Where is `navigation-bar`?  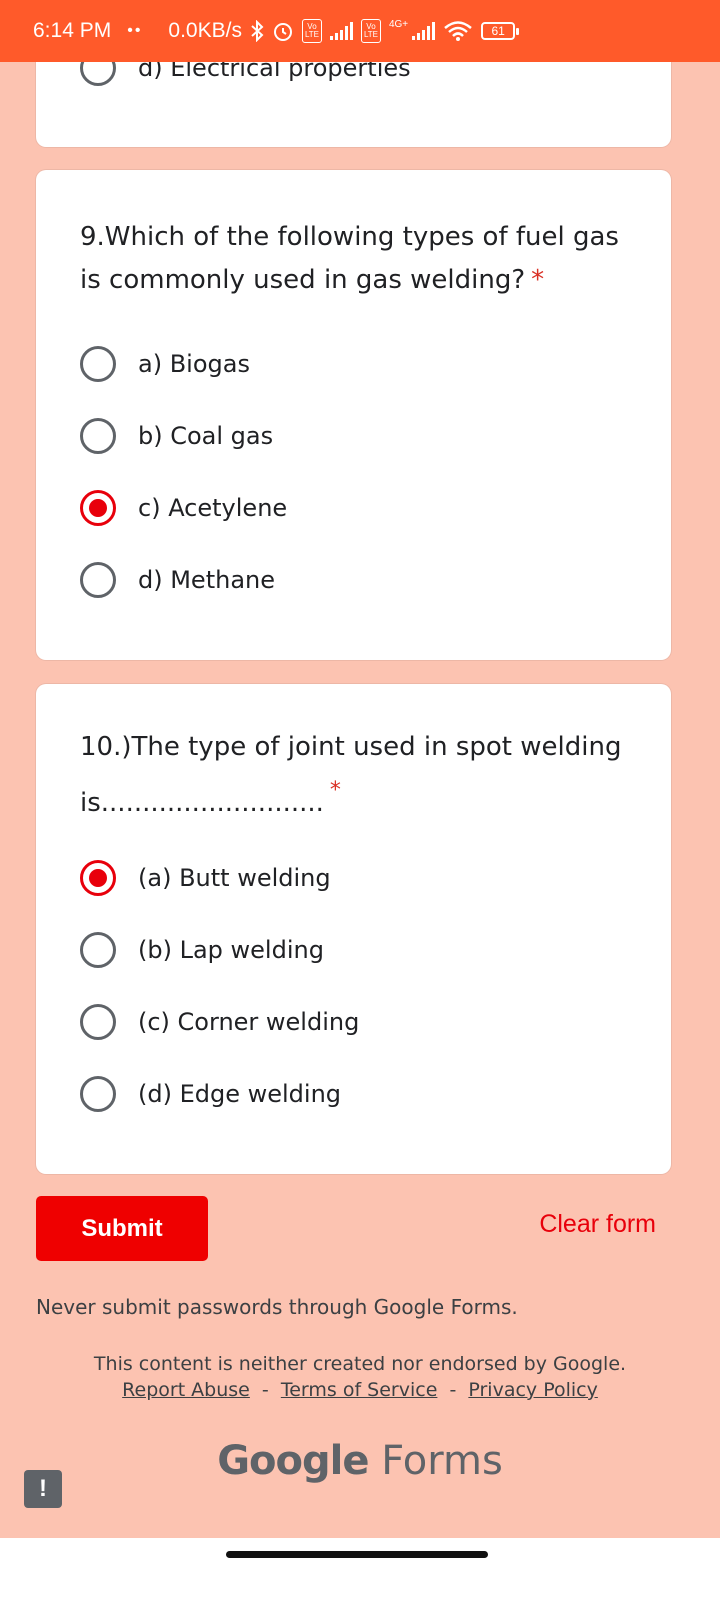
navigation-bar is located at coordinates (360, 1569).